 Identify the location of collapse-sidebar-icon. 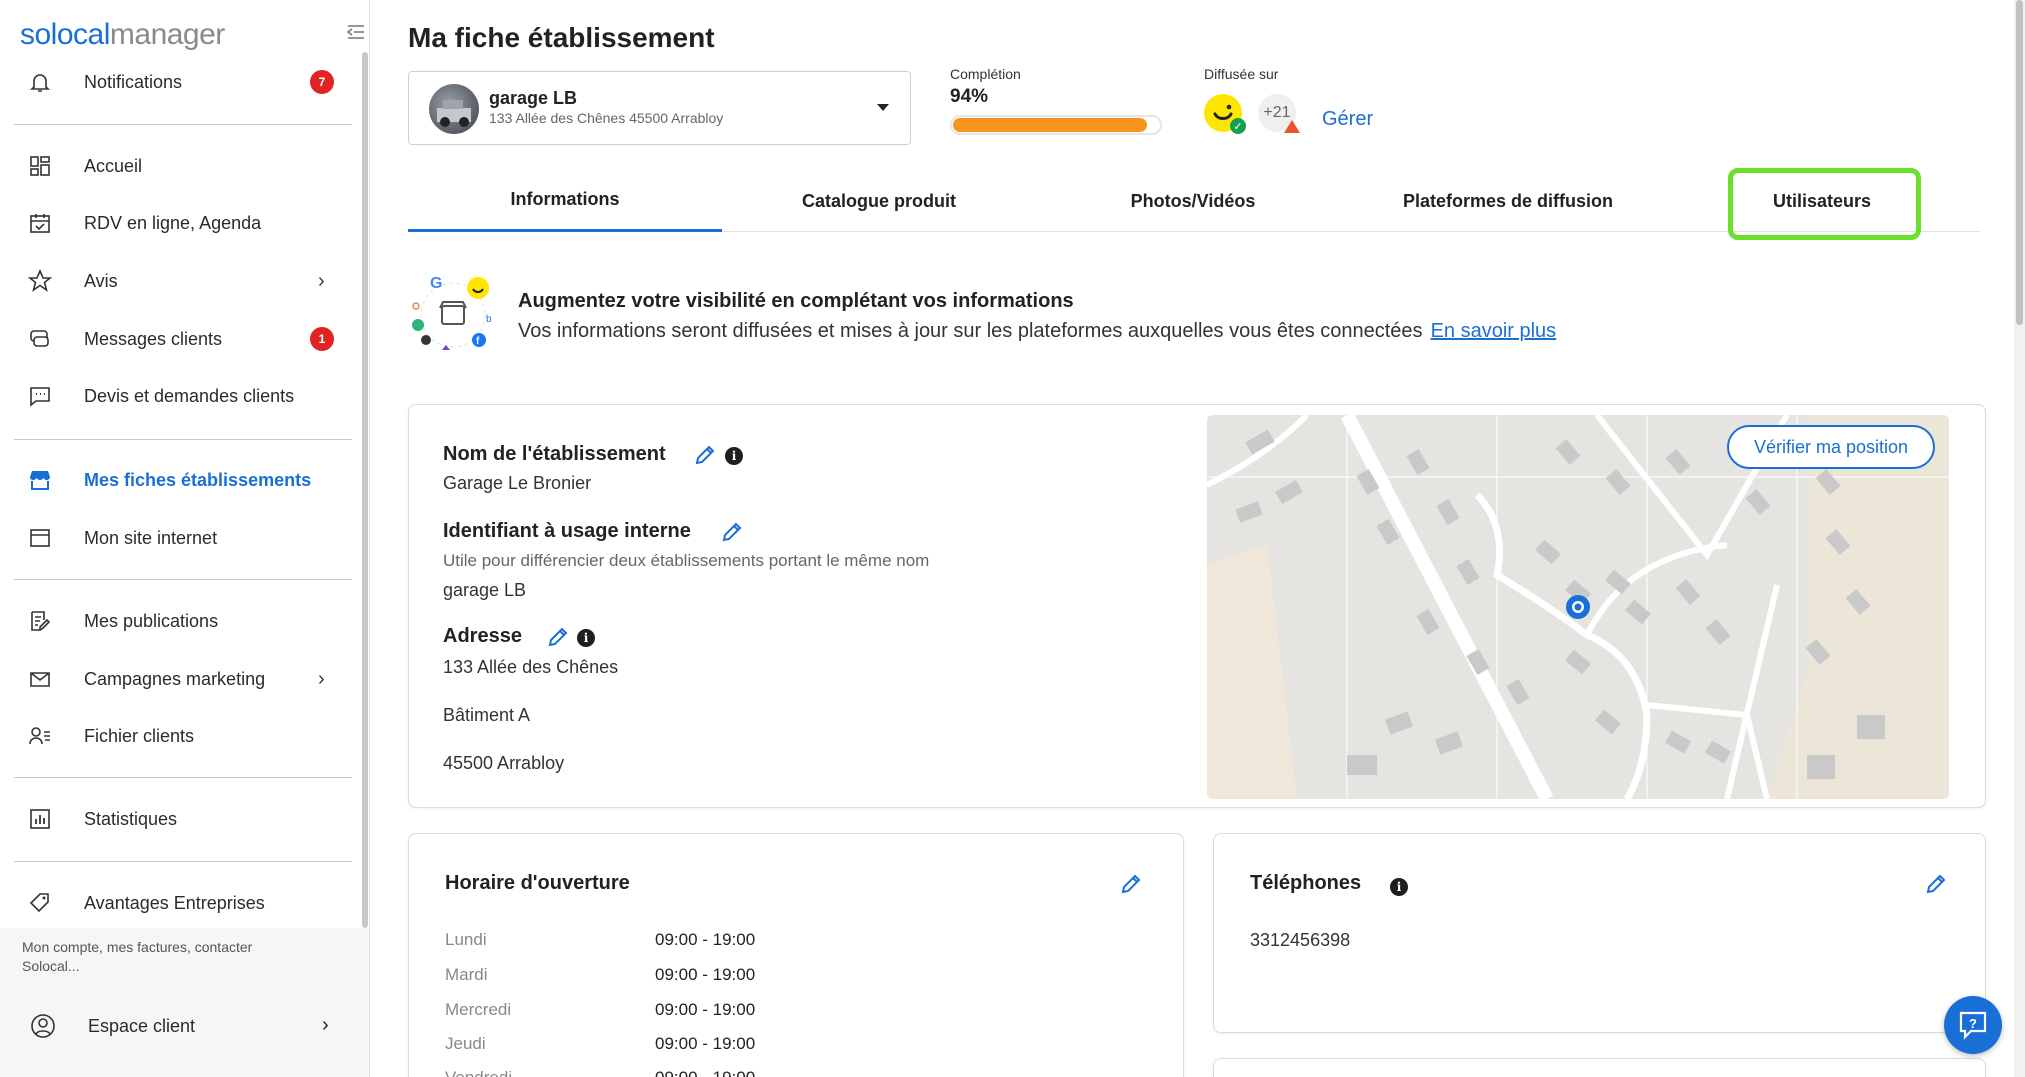
(356, 32).